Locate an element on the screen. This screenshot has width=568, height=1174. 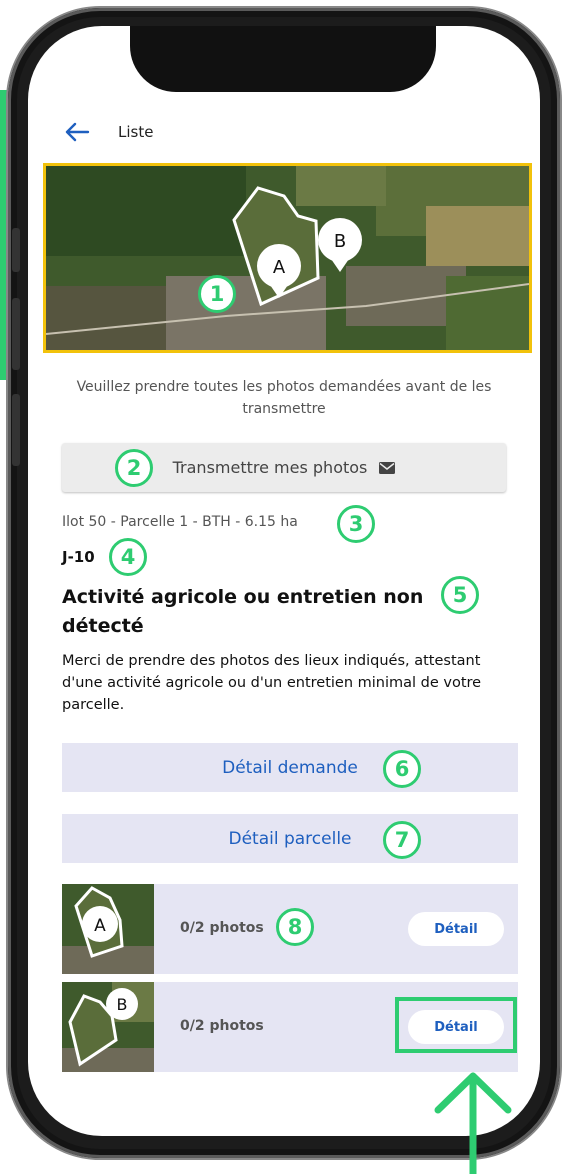
send-photos-label: Transmettre mes photos is located at coordinates (270, 467).